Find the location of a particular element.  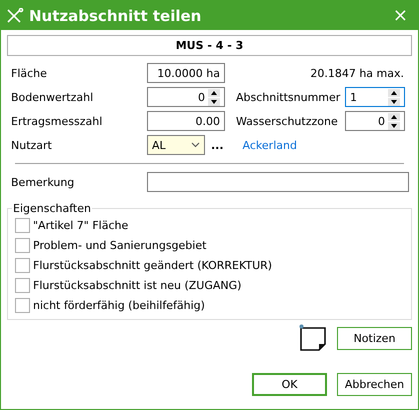

notes-button: Notizen is located at coordinates (374, 338).